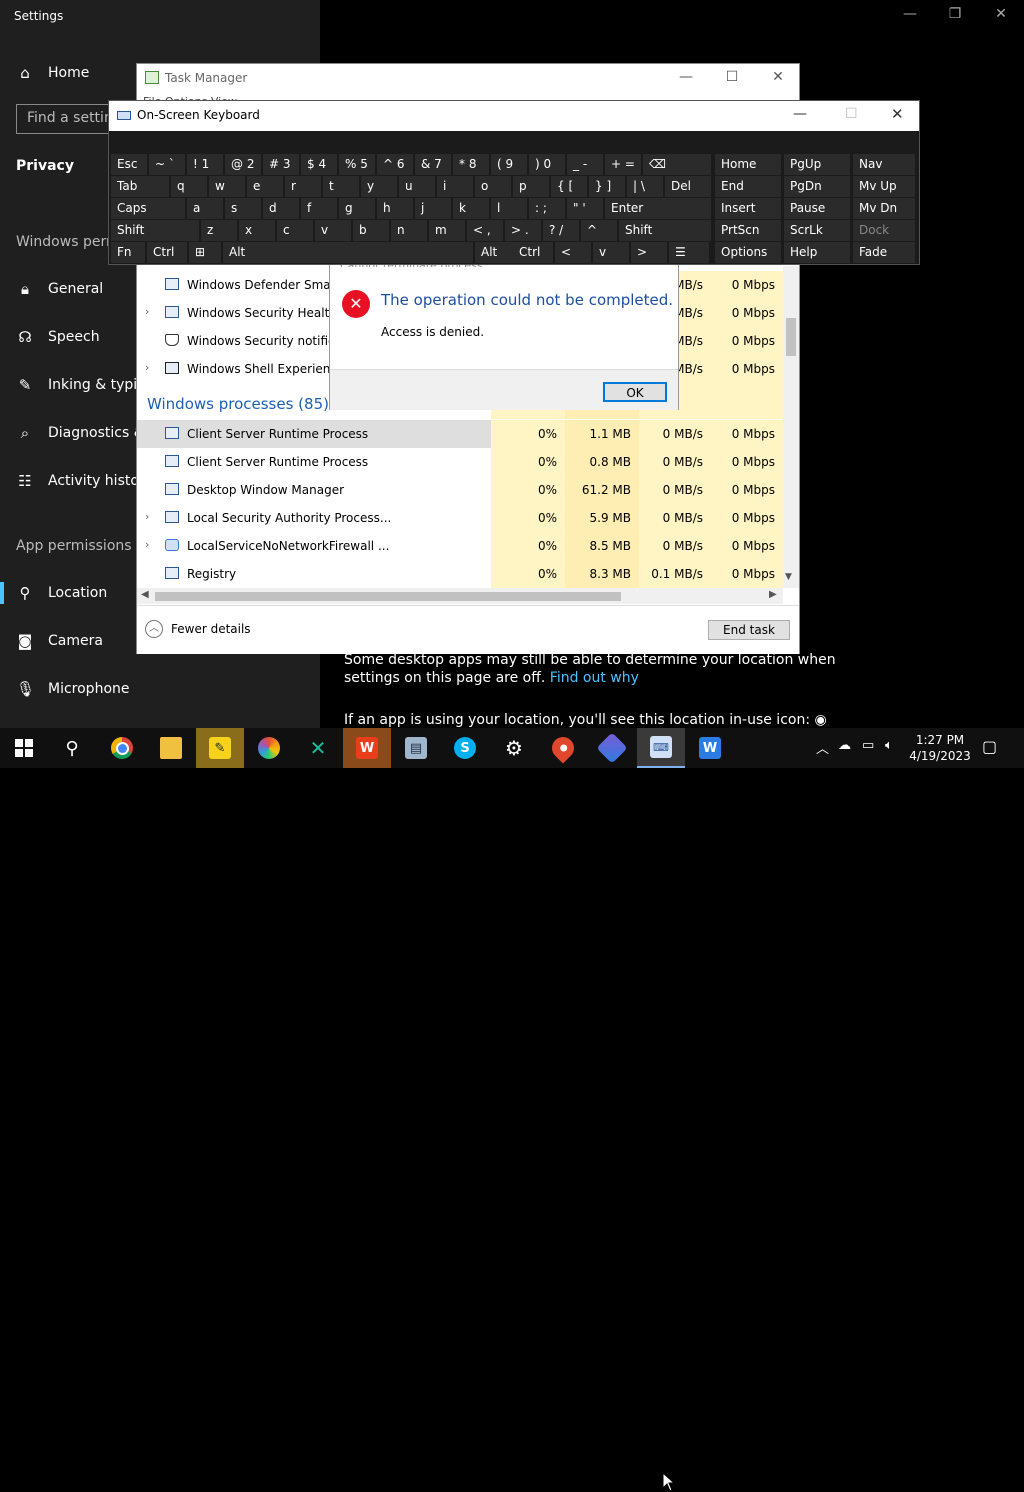 The height and width of the screenshot is (1492, 1024). I want to click on scroll-left-arrow-icon: ◀, so click(145, 594).